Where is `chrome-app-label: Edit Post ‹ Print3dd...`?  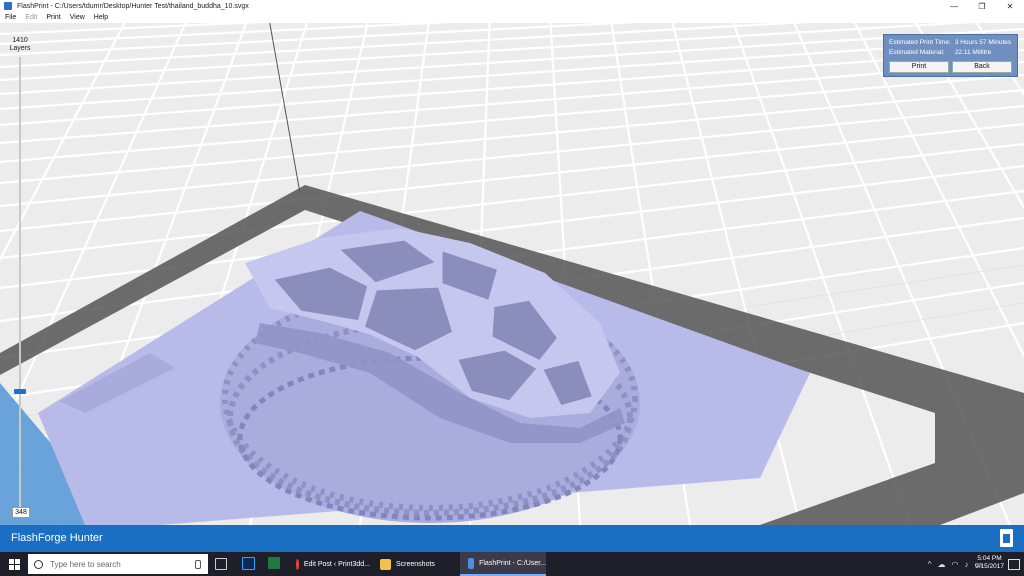 chrome-app-label: Edit Post ‹ Print3dd... is located at coordinates (336, 564).